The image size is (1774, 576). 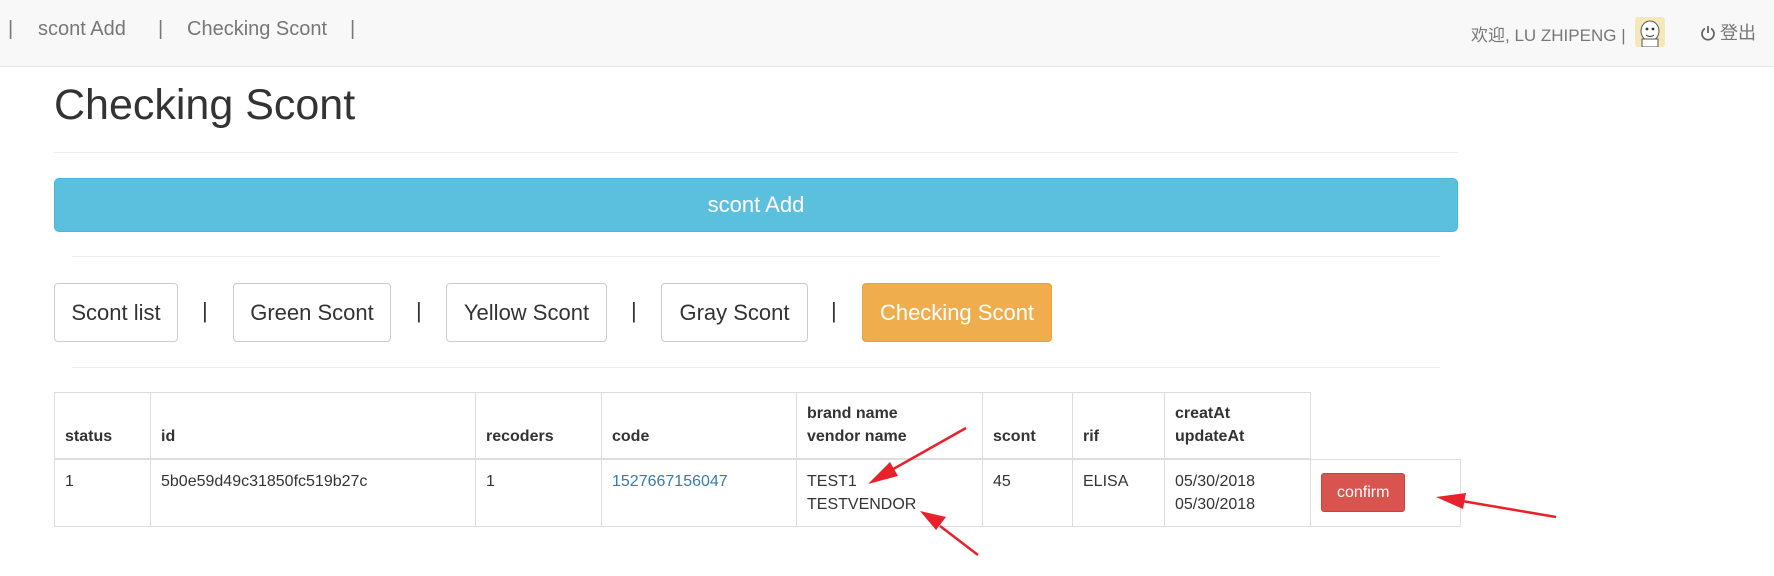 What do you see at coordinates (1386, 426) in the screenshot?
I see `column-header-action` at bounding box center [1386, 426].